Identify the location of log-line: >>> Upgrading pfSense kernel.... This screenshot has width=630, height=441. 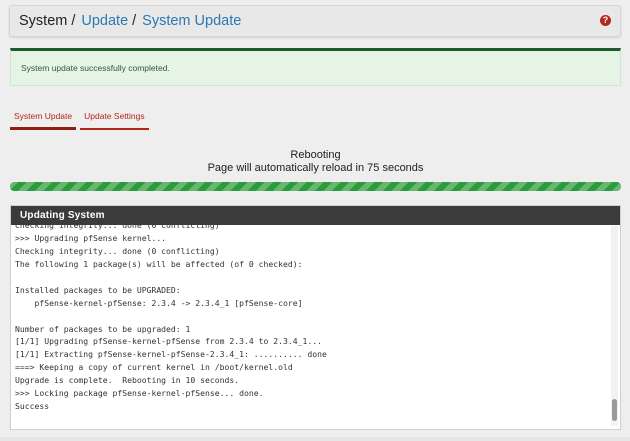
(91, 237).